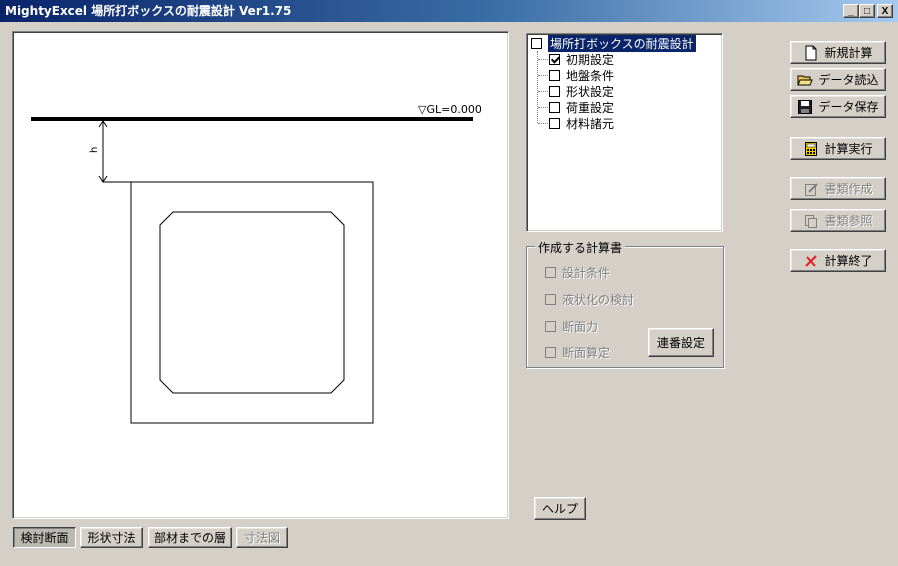 The height and width of the screenshot is (566, 898). I want to click on option-liquefaction: 液状化の検討, so click(589, 299).